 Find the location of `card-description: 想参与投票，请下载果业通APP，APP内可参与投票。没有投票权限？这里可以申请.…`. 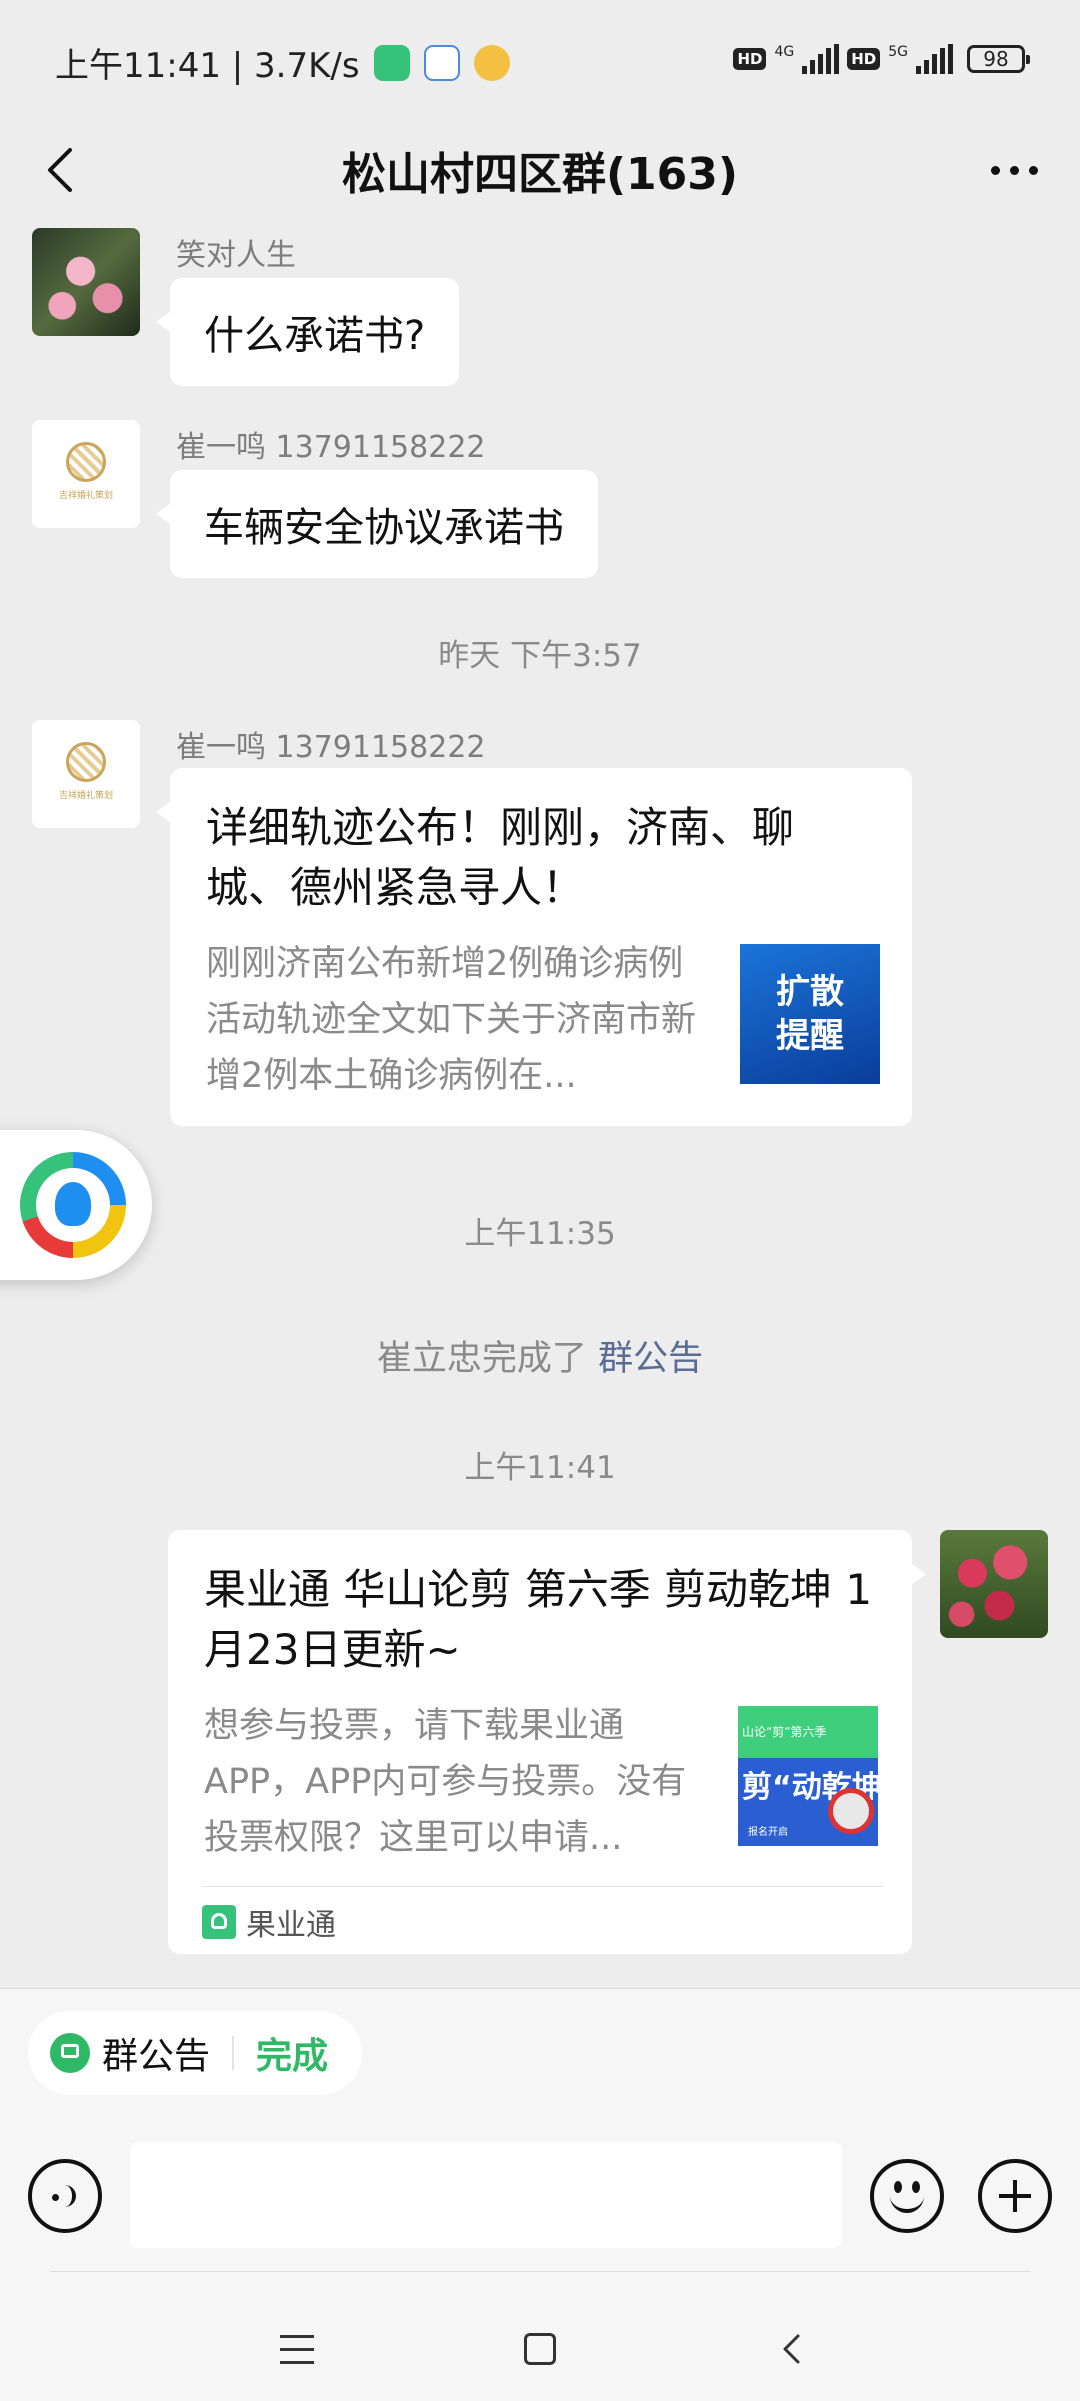

card-description: 想参与投票，请下载果业通APP，APP内可参与投票。没有投票权限？这里可以申请.… is located at coordinates (445, 1782).